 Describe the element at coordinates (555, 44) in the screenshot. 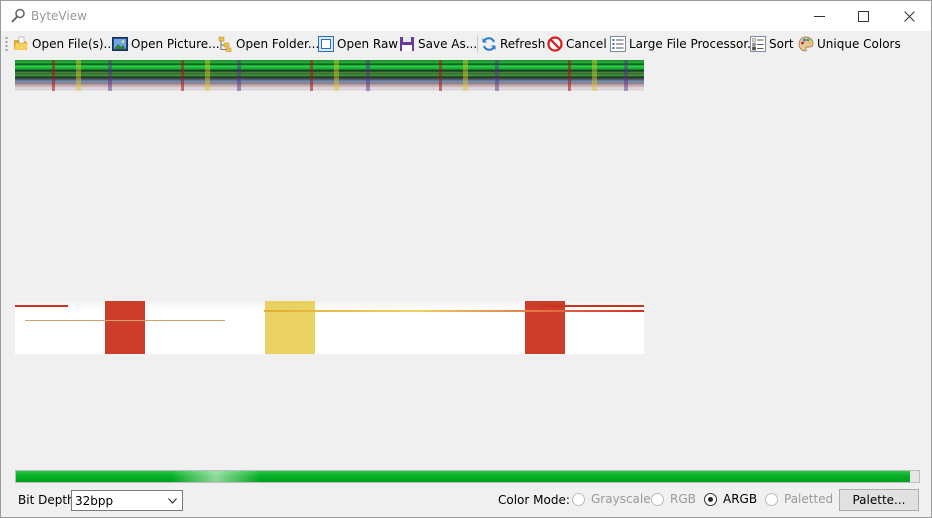

I see `cancel-icon` at that location.